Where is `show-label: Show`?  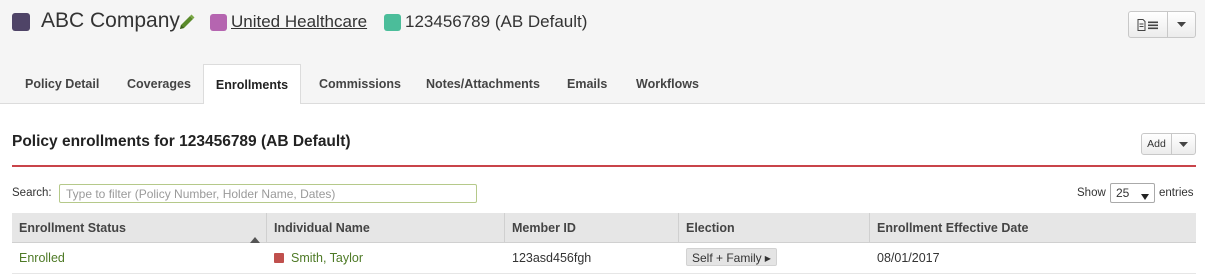
show-label: Show is located at coordinates (1091, 193).